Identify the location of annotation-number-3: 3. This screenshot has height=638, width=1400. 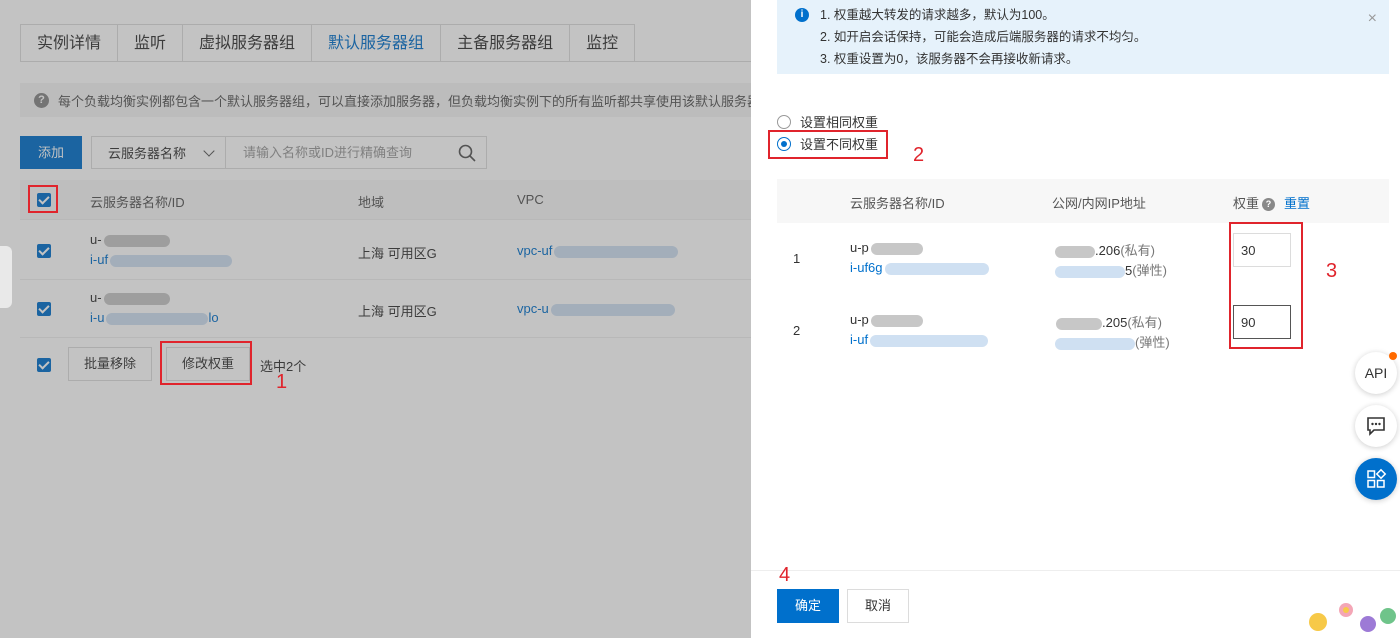
(1332, 271).